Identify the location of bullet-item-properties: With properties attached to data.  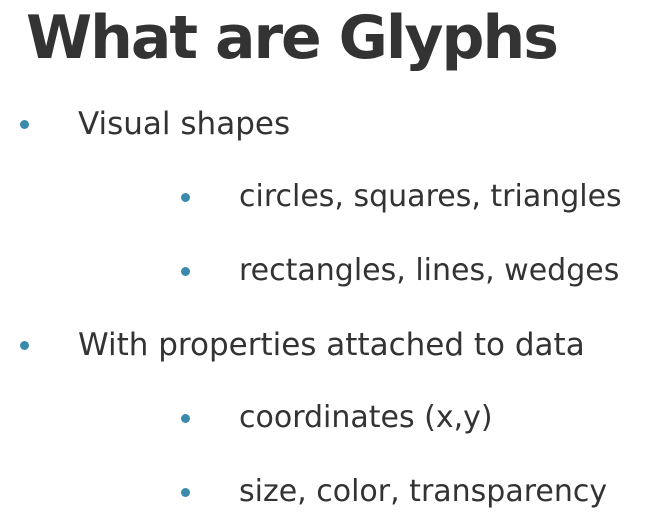
(324, 345).